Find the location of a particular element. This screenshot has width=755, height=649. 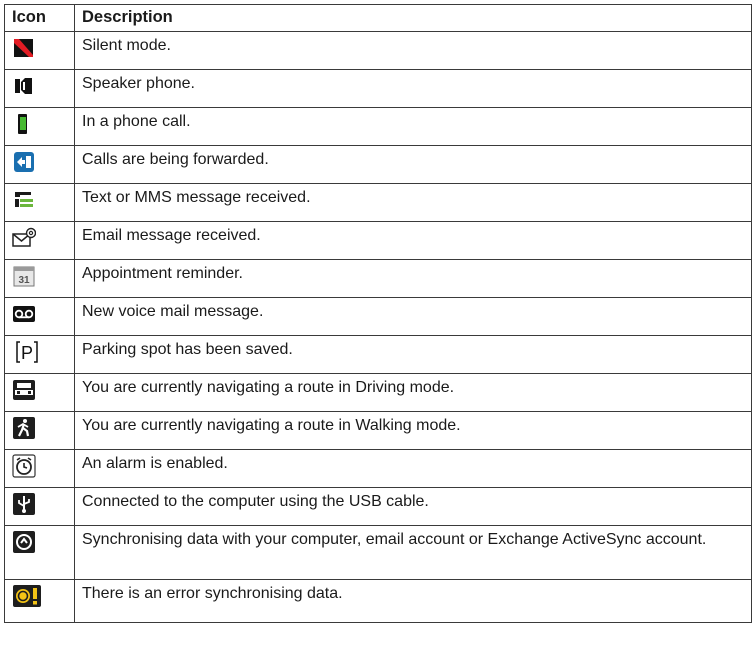

parking-icon: P is located at coordinates (27, 352).